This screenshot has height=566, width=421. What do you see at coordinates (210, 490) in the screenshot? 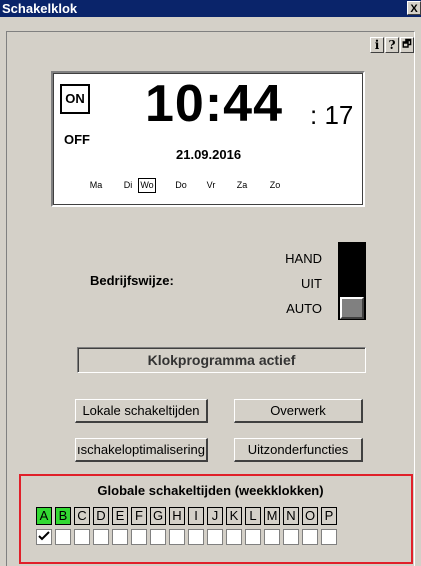
I see `global-switch-times-title: Globale schakeltijden (weekklokken)` at bounding box center [210, 490].